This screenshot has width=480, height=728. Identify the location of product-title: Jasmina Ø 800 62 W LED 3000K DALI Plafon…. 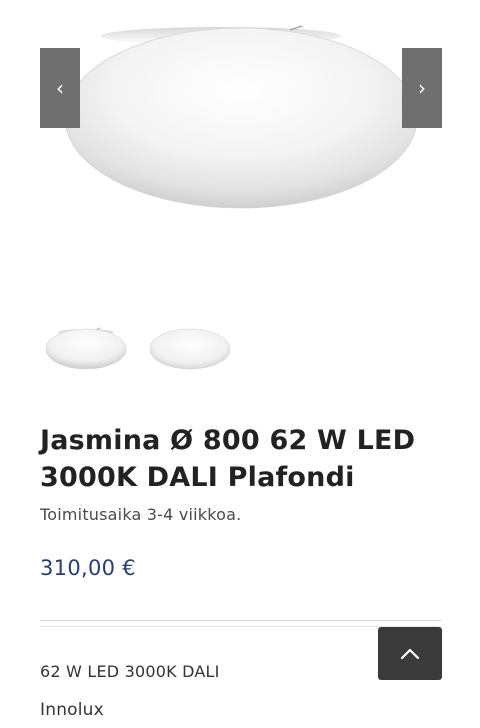
(228, 459).